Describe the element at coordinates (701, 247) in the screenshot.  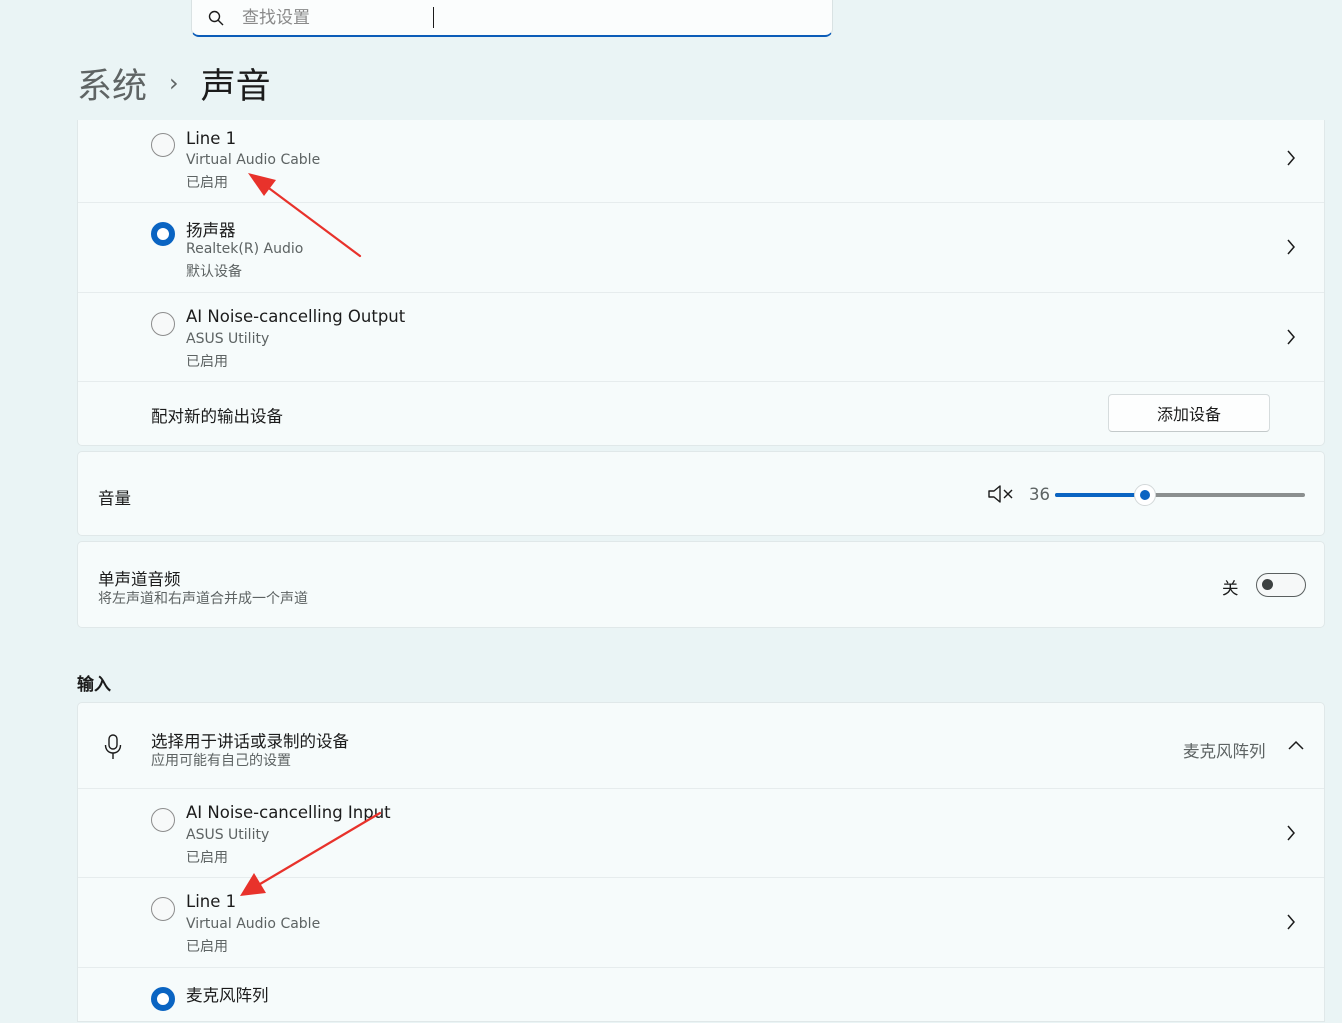
I see `output-device-row: 扬声器 Realtek(R) Audio 默认设备` at that location.